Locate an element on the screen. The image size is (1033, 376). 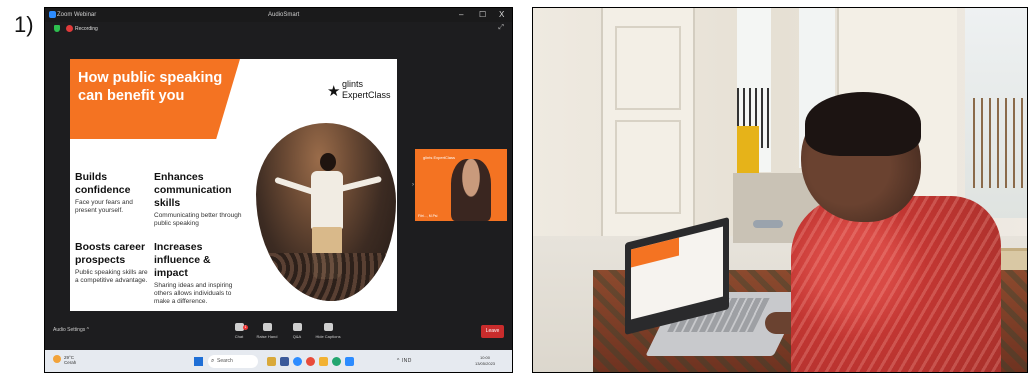
recording-icon is located at coordinates (69, 28).